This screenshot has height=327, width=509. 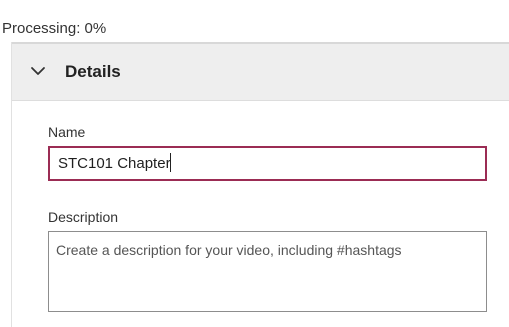 I want to click on name-label: Name, so click(x=67, y=132).